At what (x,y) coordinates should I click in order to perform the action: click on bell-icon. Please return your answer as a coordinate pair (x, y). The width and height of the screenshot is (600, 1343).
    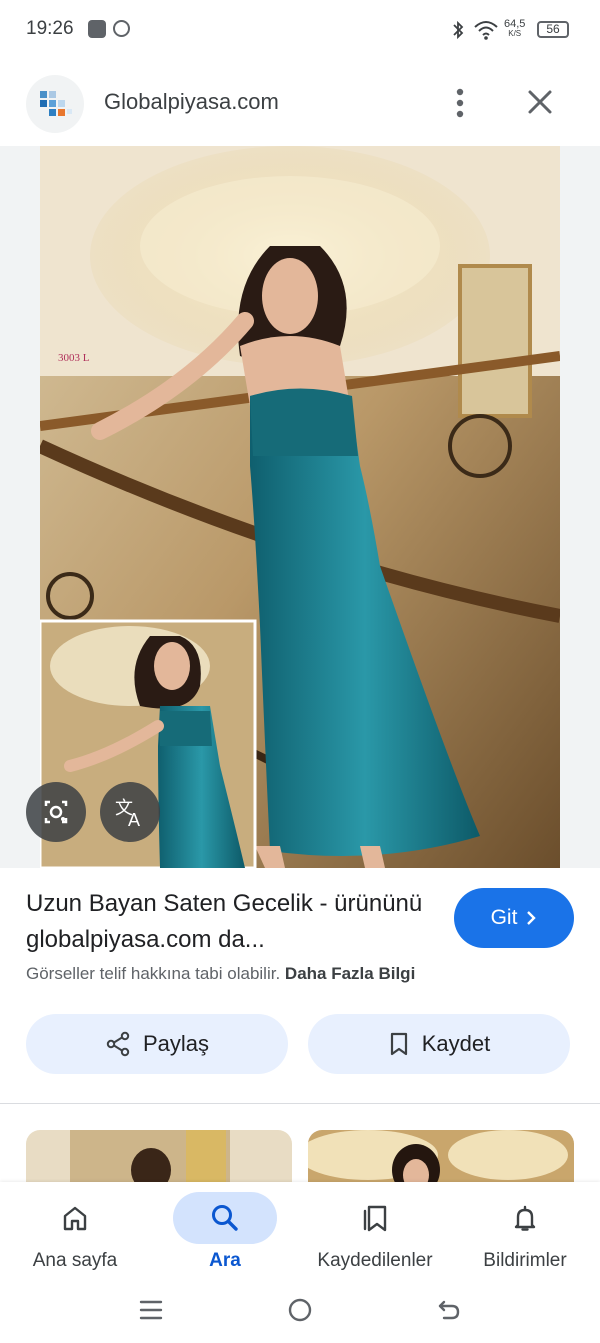
    Looking at the image, I should click on (525, 1218).